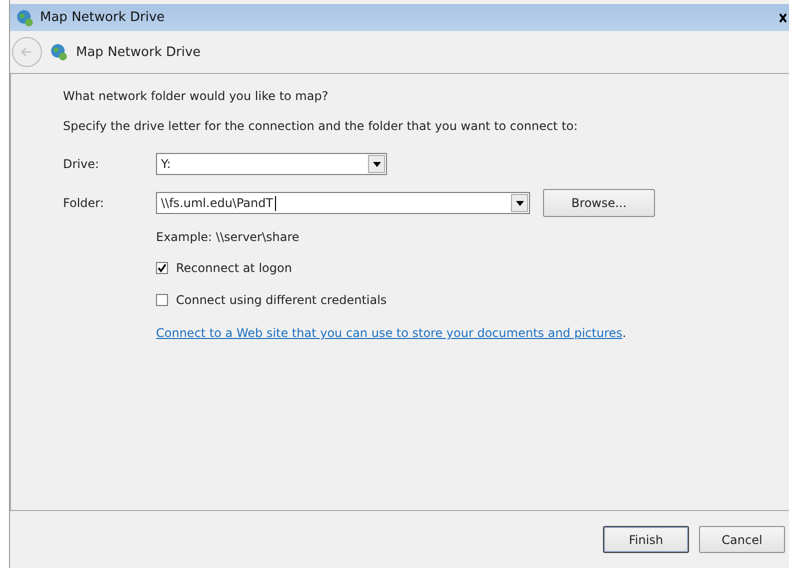  I want to click on web-site-link: Connect to a Web site that you can use to store your documents and pictures, so click(389, 333).